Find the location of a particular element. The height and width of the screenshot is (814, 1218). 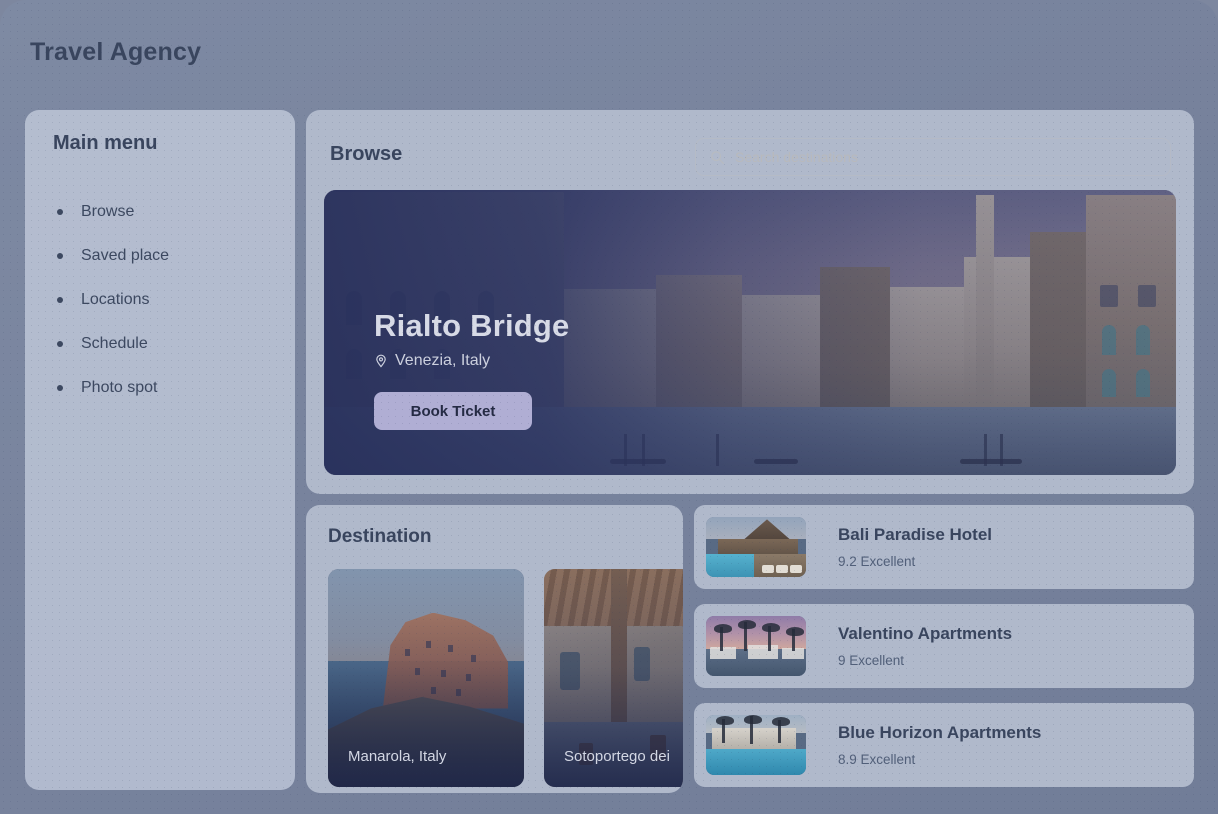

sidebar-item-saved-place: Saved place is located at coordinates (160, 256).